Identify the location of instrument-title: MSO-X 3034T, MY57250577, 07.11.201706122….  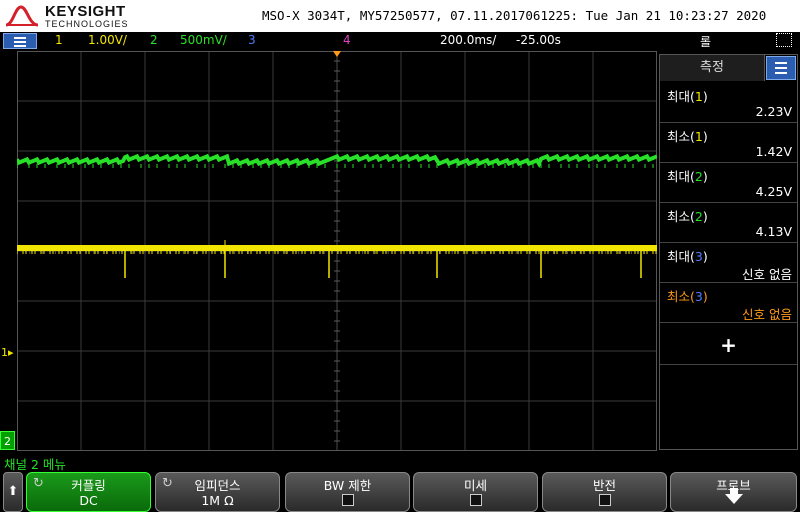
(514, 15).